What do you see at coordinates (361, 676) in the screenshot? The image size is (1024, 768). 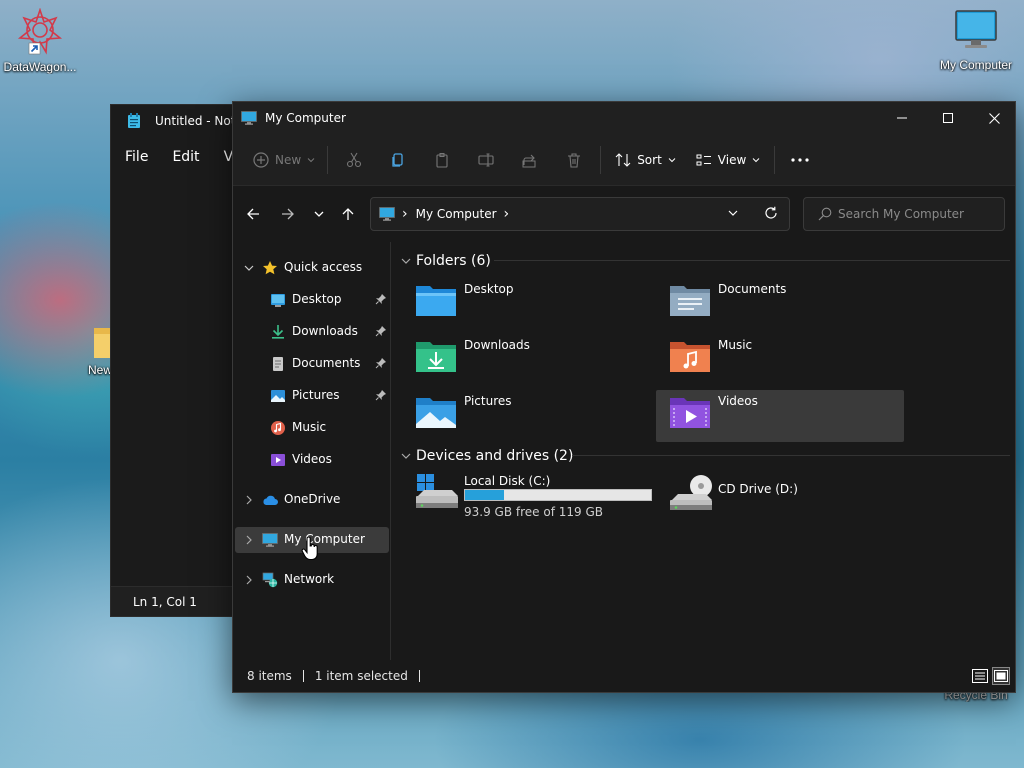 I see `selection-count: 1 item selected` at bounding box center [361, 676].